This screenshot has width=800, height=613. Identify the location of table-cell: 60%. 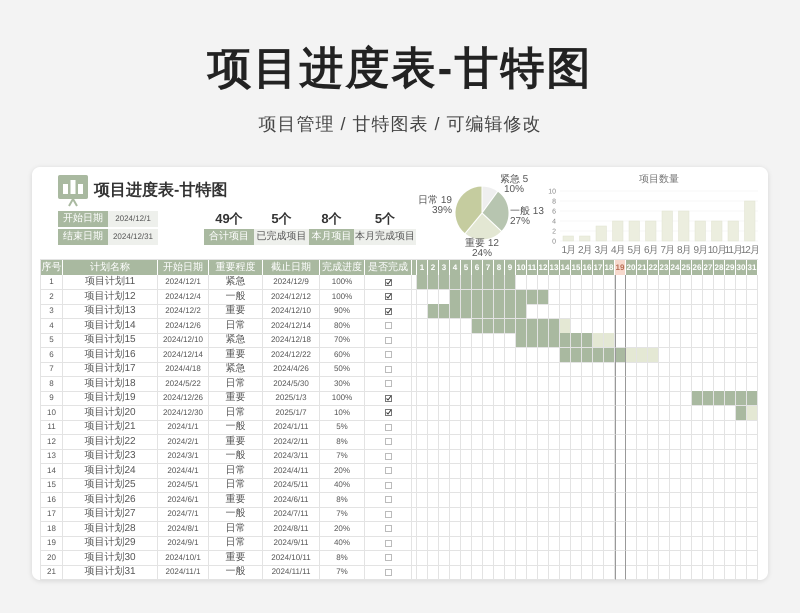
(342, 355).